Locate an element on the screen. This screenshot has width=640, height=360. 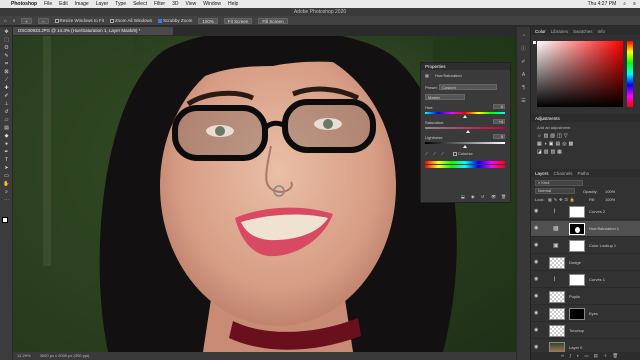
hand-tool-icon: ✋ is located at coordinates (6, 184).